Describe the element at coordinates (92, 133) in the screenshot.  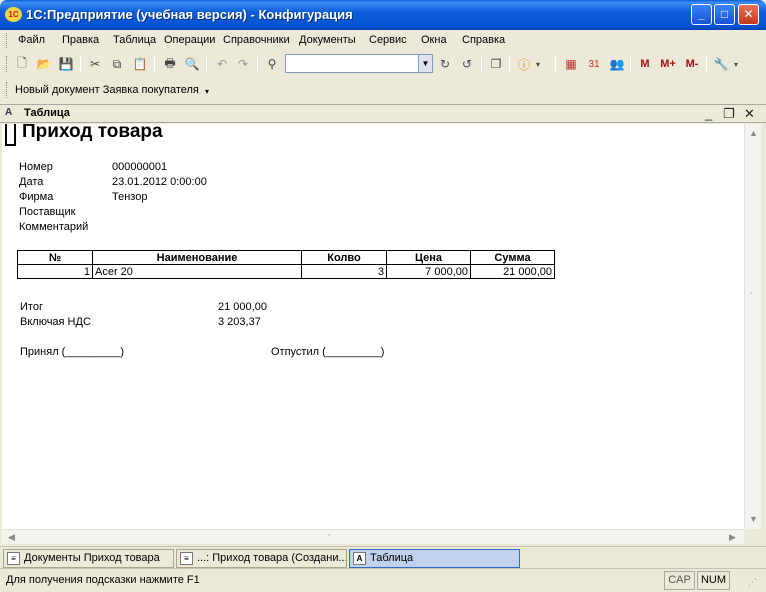
I see `document-title: Приход товара` at that location.